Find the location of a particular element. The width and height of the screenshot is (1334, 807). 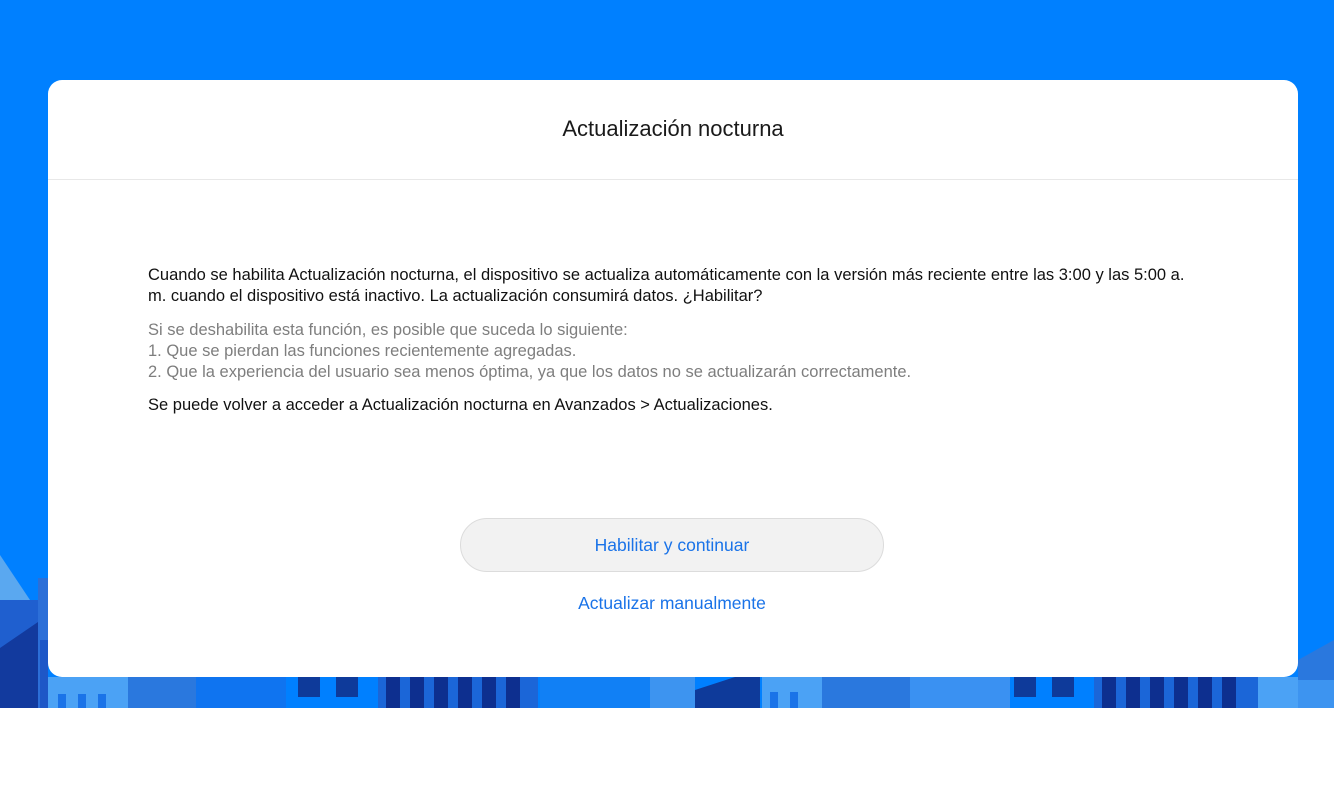

enable-and-continue-button: Habilitar y continuar is located at coordinates (672, 545).